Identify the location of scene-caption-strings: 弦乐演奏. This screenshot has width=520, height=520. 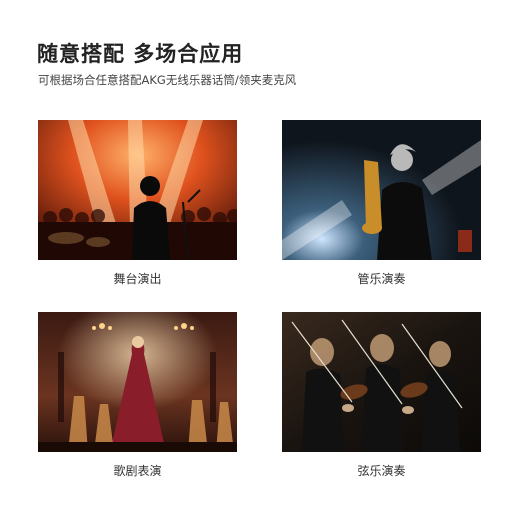
(381, 471).